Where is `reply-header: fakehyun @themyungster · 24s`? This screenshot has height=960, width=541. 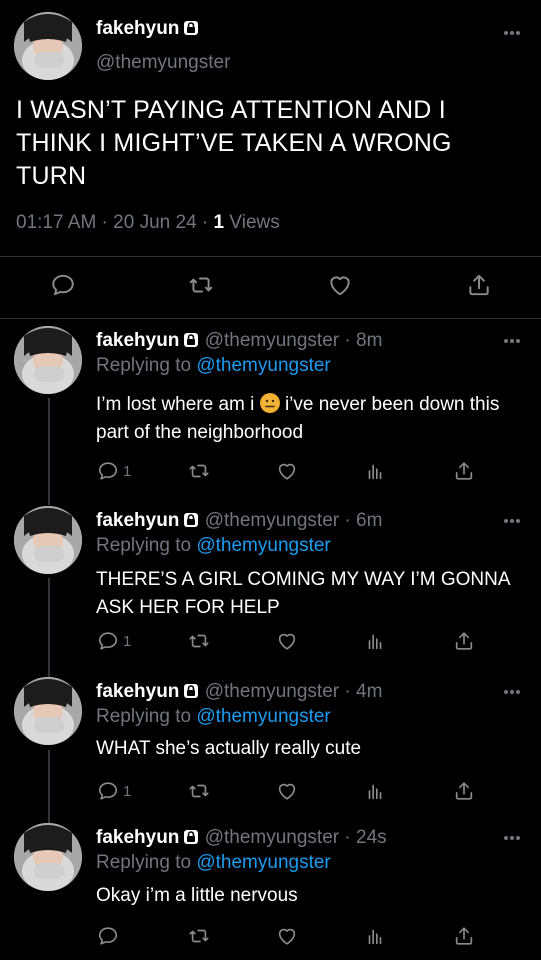 reply-header: fakehyun @themyungster · 24s is located at coordinates (241, 837).